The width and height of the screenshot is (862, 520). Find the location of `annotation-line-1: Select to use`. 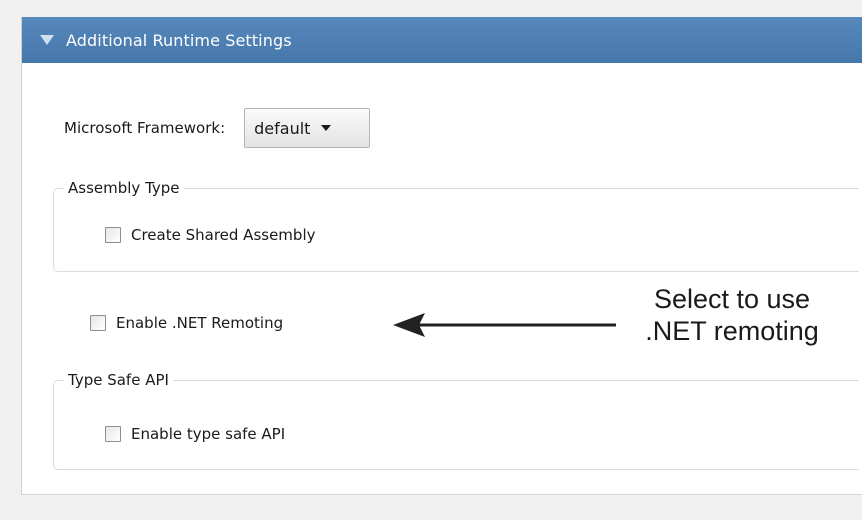

annotation-line-1: Select to use is located at coordinates (732, 299).